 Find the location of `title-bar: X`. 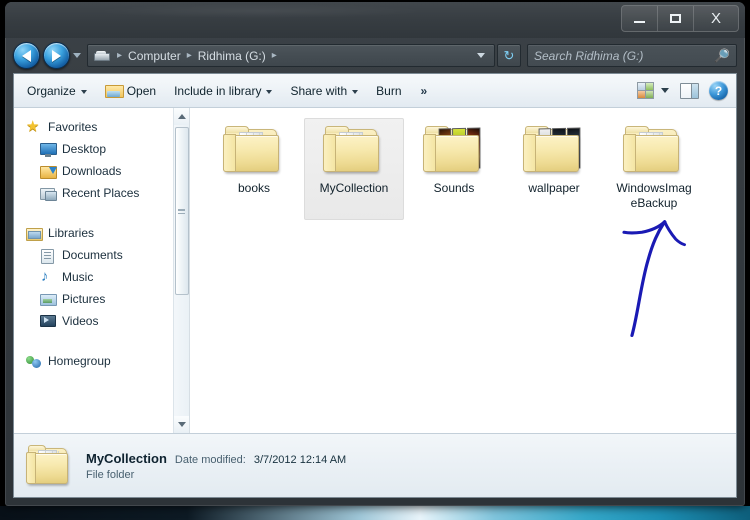

title-bar: X is located at coordinates (375, 20).